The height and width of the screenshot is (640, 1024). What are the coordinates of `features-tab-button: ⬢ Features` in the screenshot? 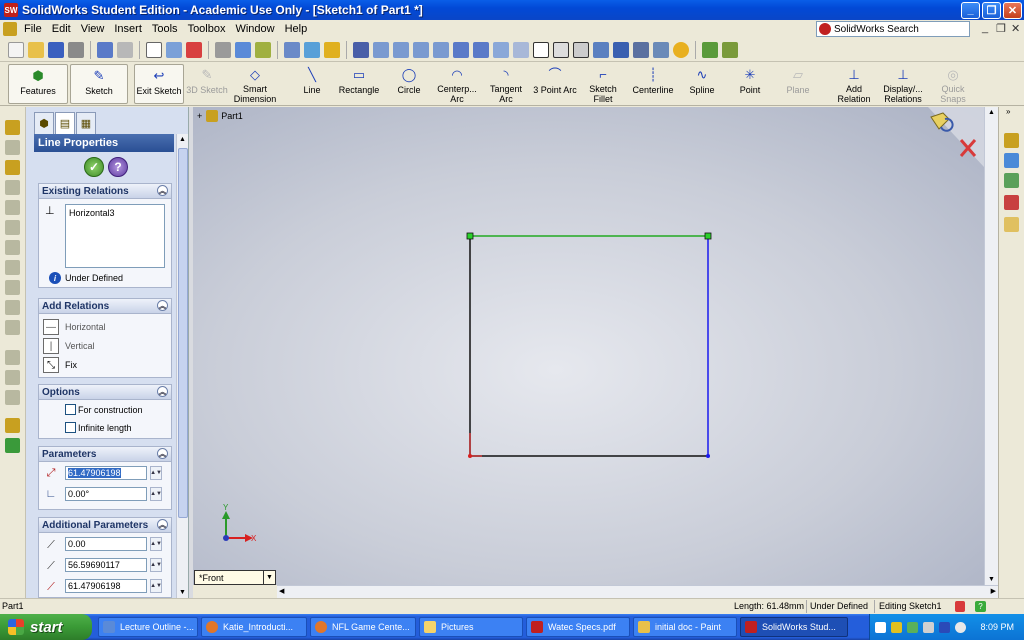 It's located at (38, 84).